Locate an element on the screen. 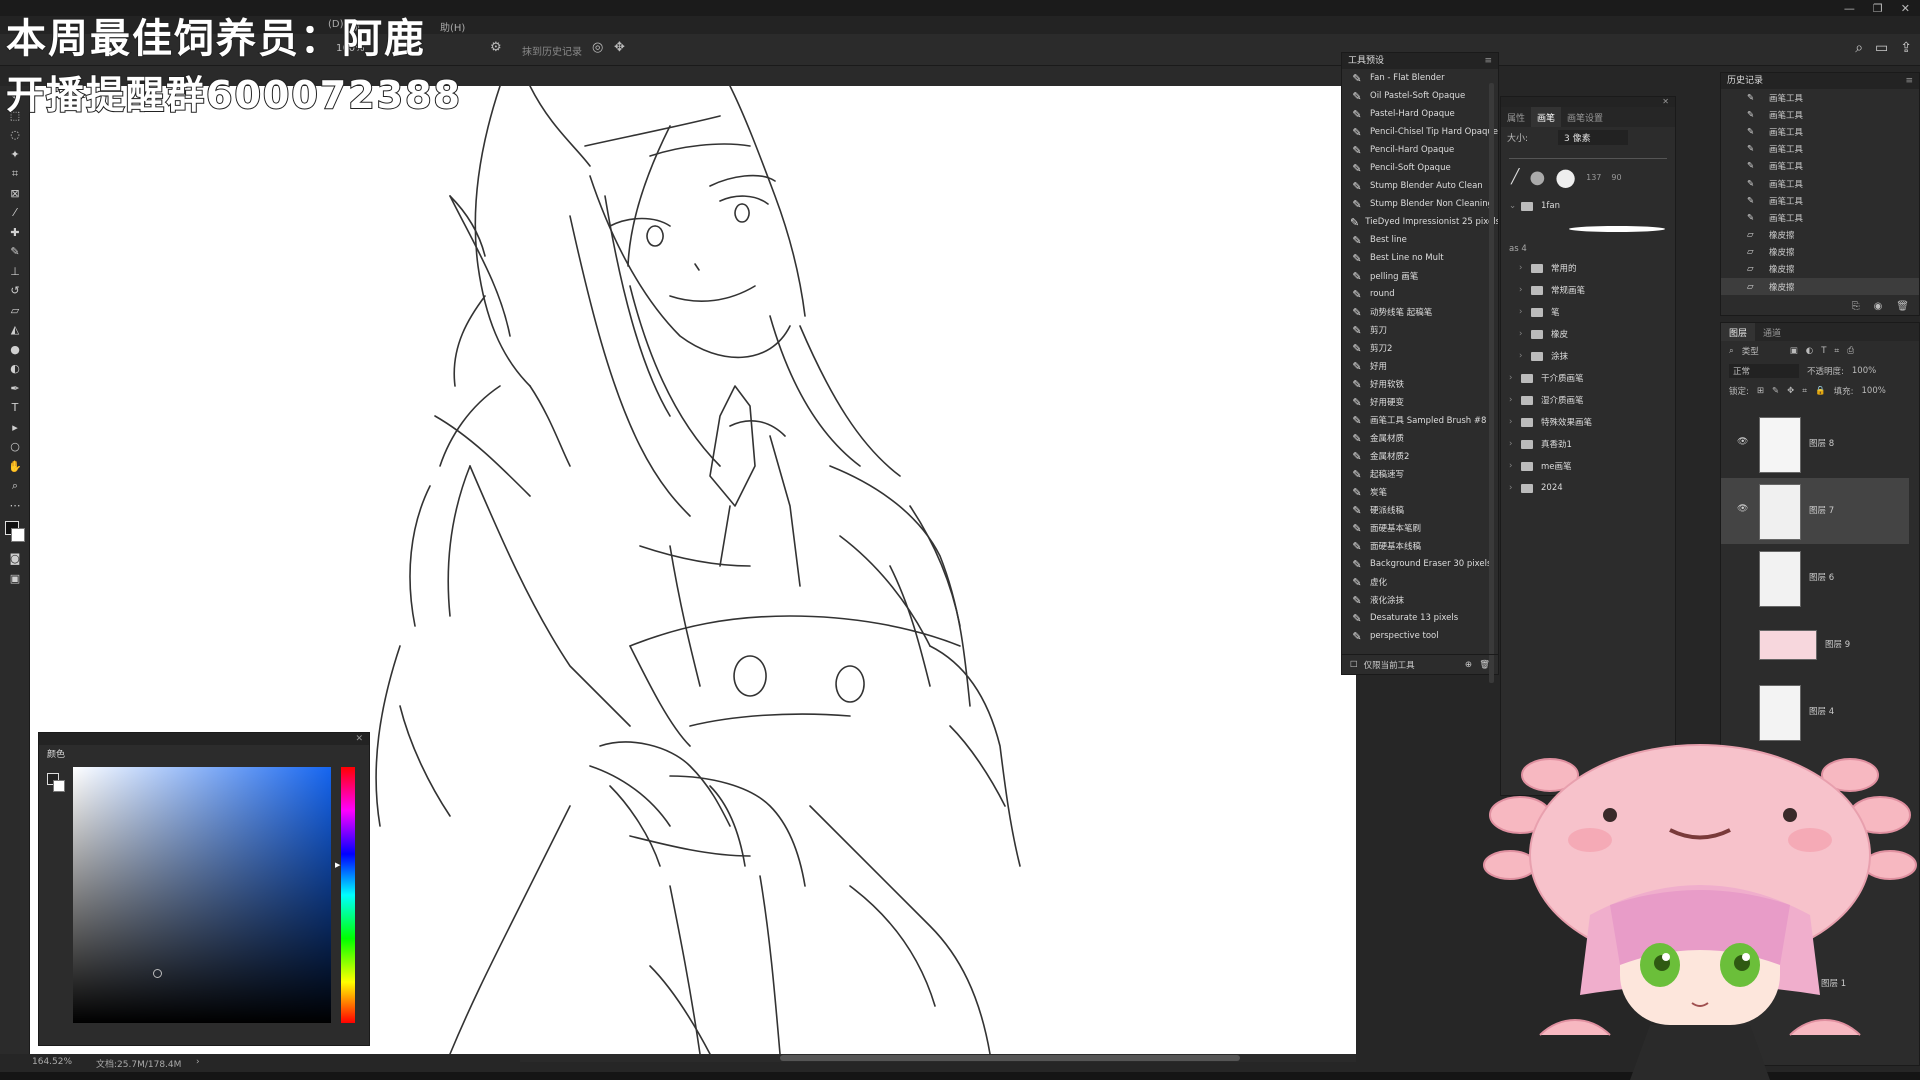  pressure-icon: ◎ is located at coordinates (597, 47).